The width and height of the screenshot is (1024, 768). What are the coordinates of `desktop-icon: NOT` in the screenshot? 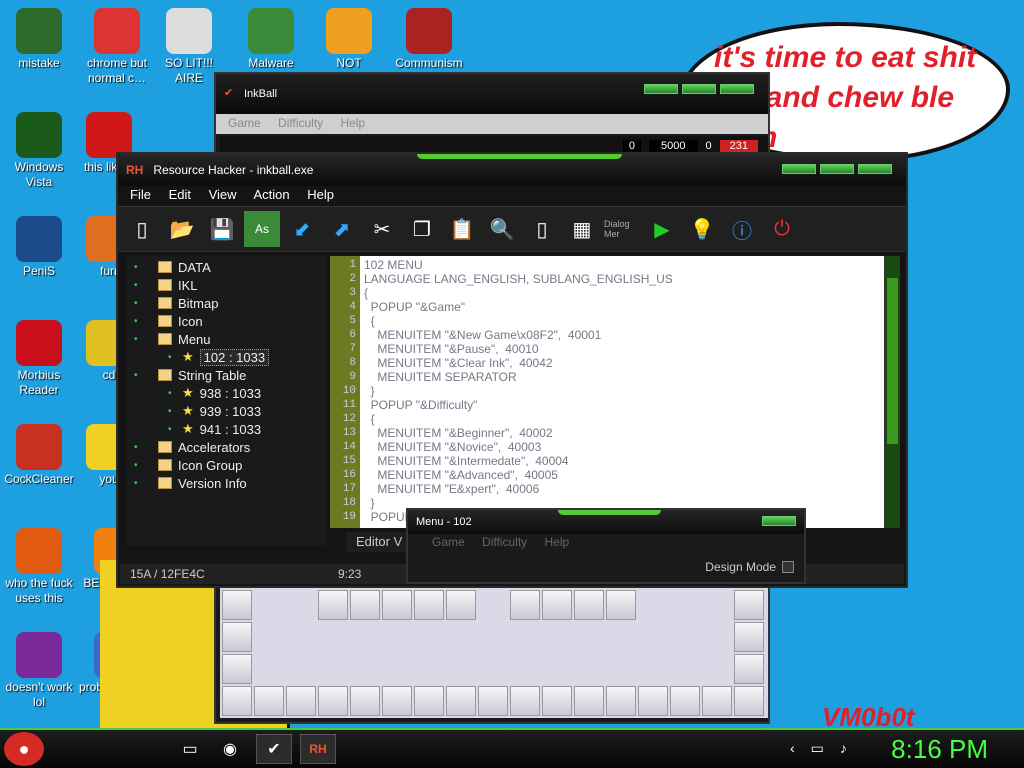 It's located at (349, 39).